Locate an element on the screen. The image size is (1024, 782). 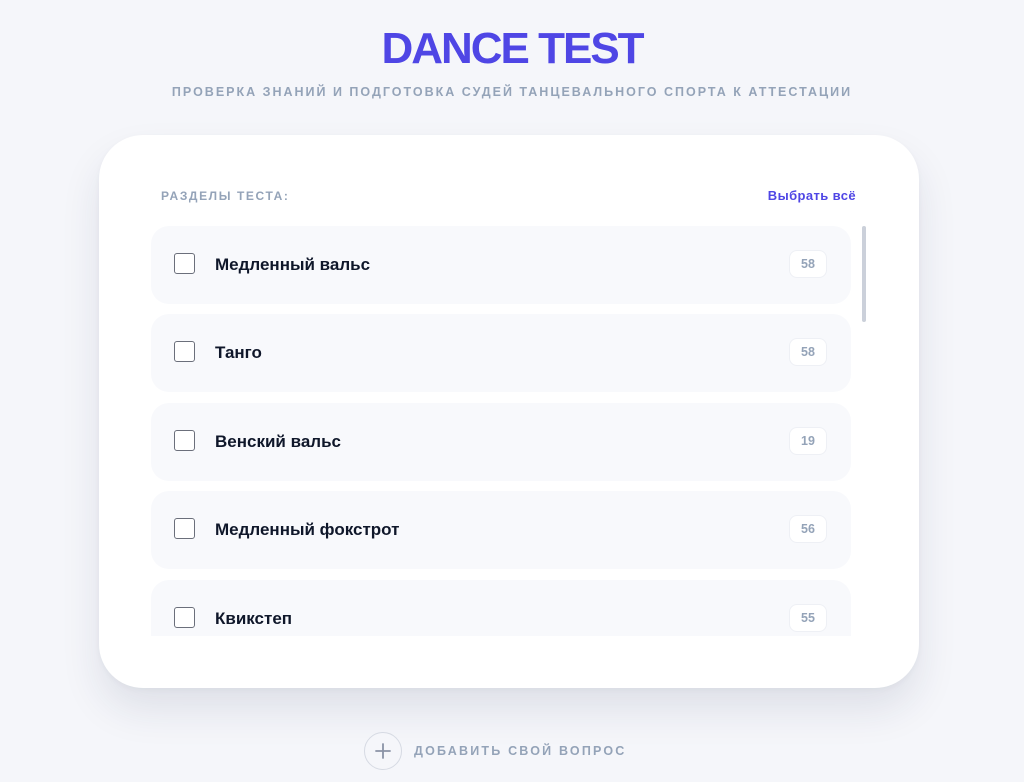
section-row-slow-waltz: Медленный вальс 58 is located at coordinates (501, 265).